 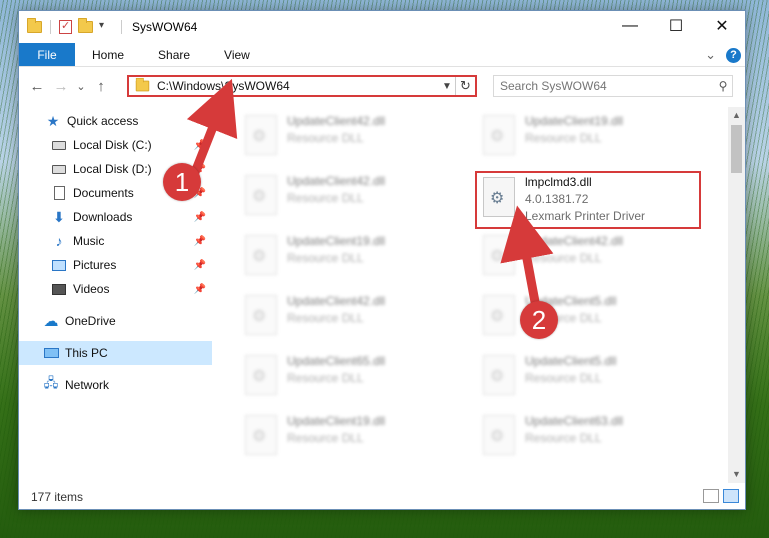 What do you see at coordinates (81, 86) in the screenshot?
I see `recent-locations-button: ⌄` at bounding box center [81, 86].